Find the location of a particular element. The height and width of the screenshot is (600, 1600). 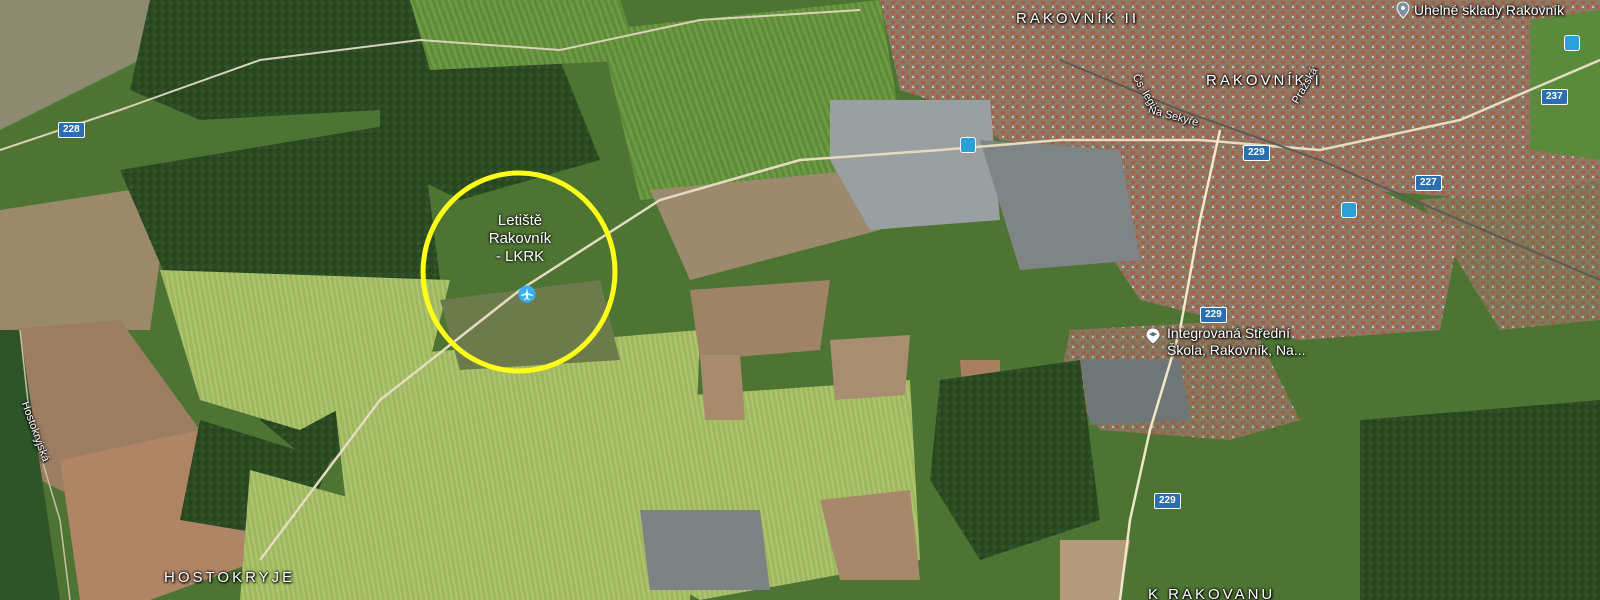

airport-name-line: Letiště is located at coordinates (520, 220).